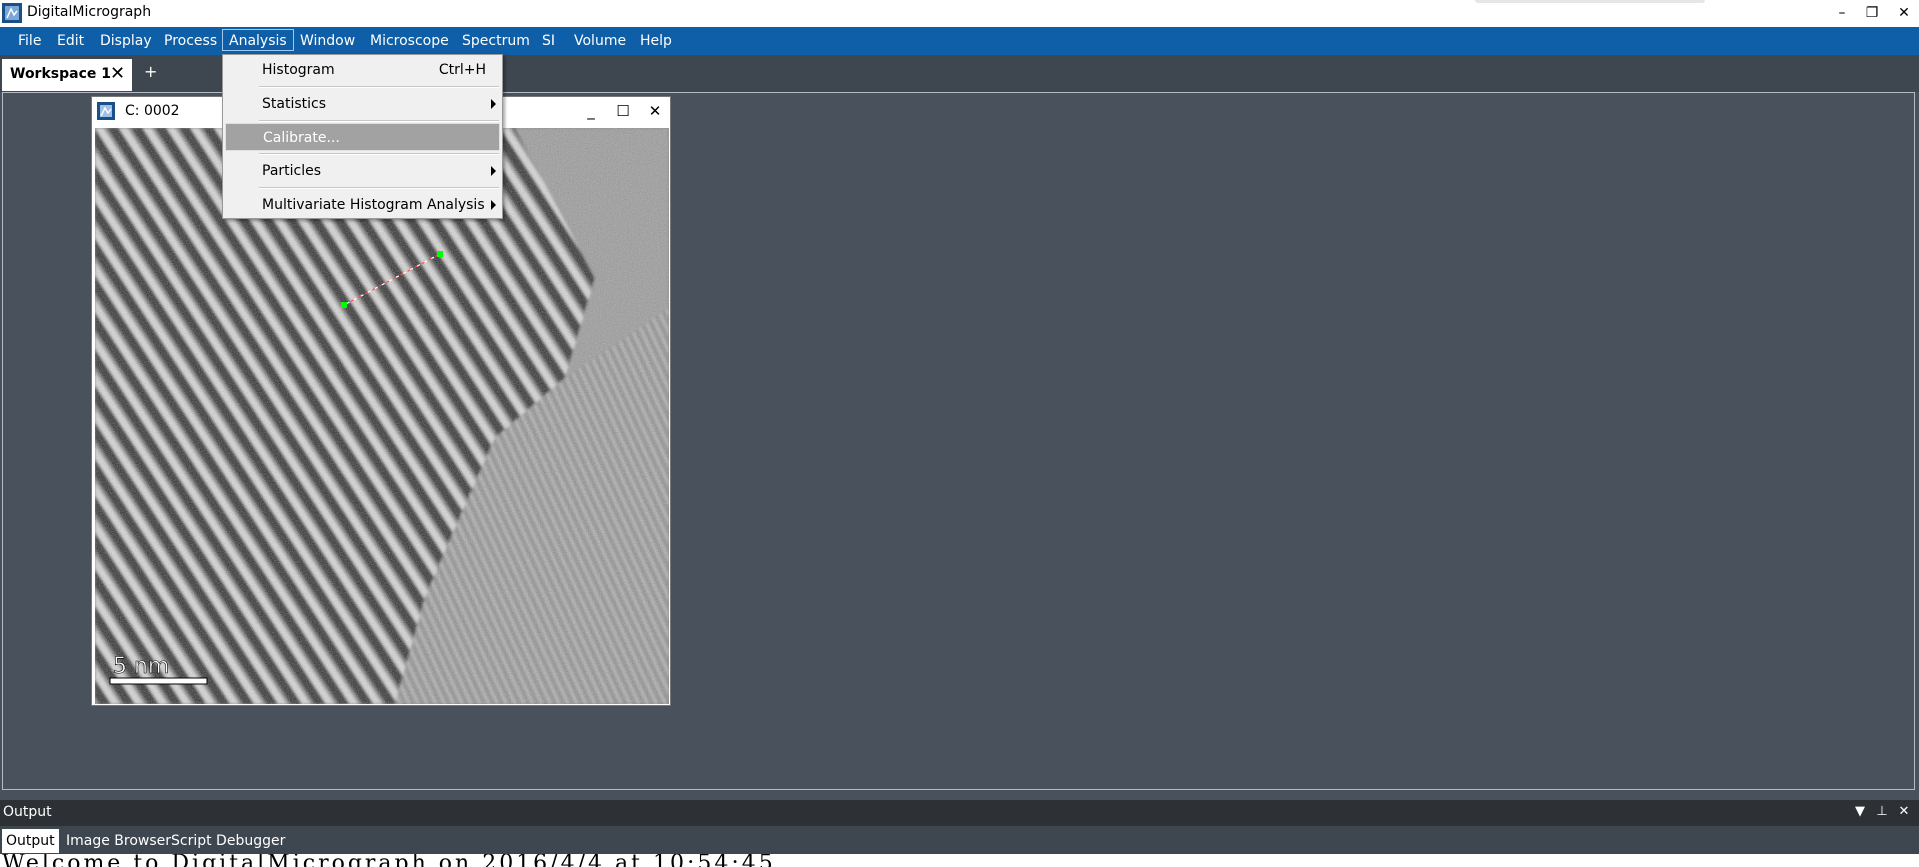 The width and height of the screenshot is (1919, 867). Describe the element at coordinates (258, 40) in the screenshot. I see `menu-analysis: Analysis` at that location.